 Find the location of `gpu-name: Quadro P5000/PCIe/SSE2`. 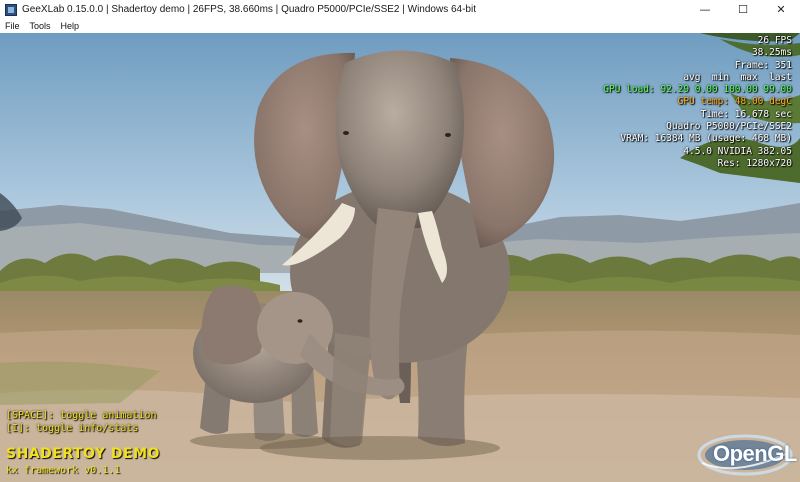

gpu-name: Quadro P5000/PCIe/SSE2 is located at coordinates (729, 127).